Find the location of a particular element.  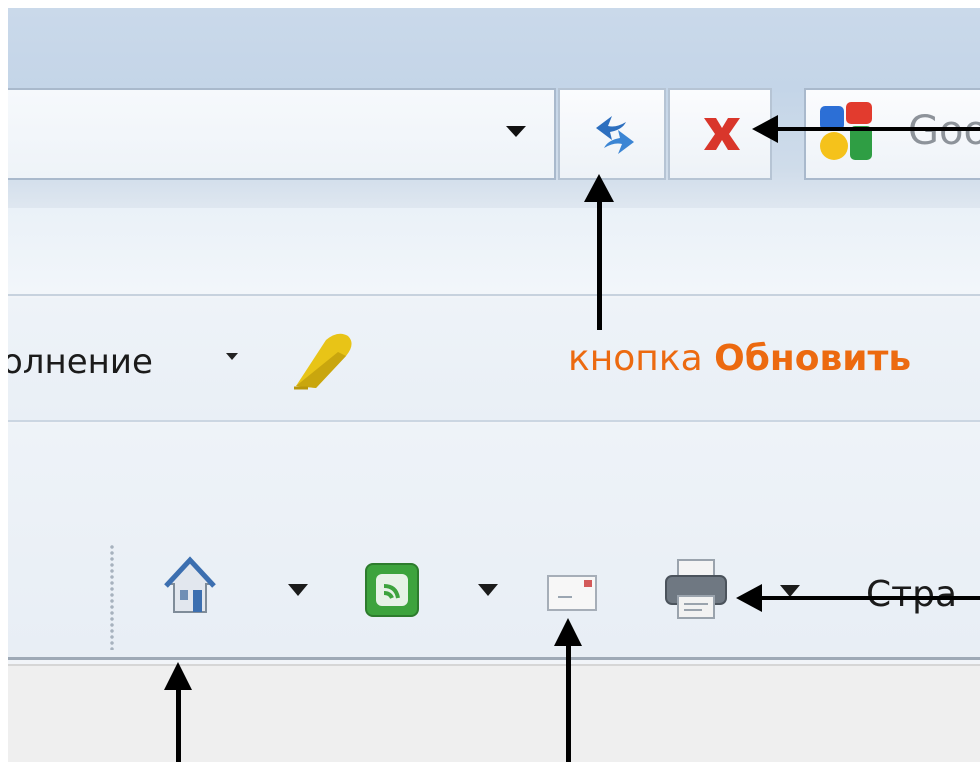

home-icon is located at coordinates (190, 587).